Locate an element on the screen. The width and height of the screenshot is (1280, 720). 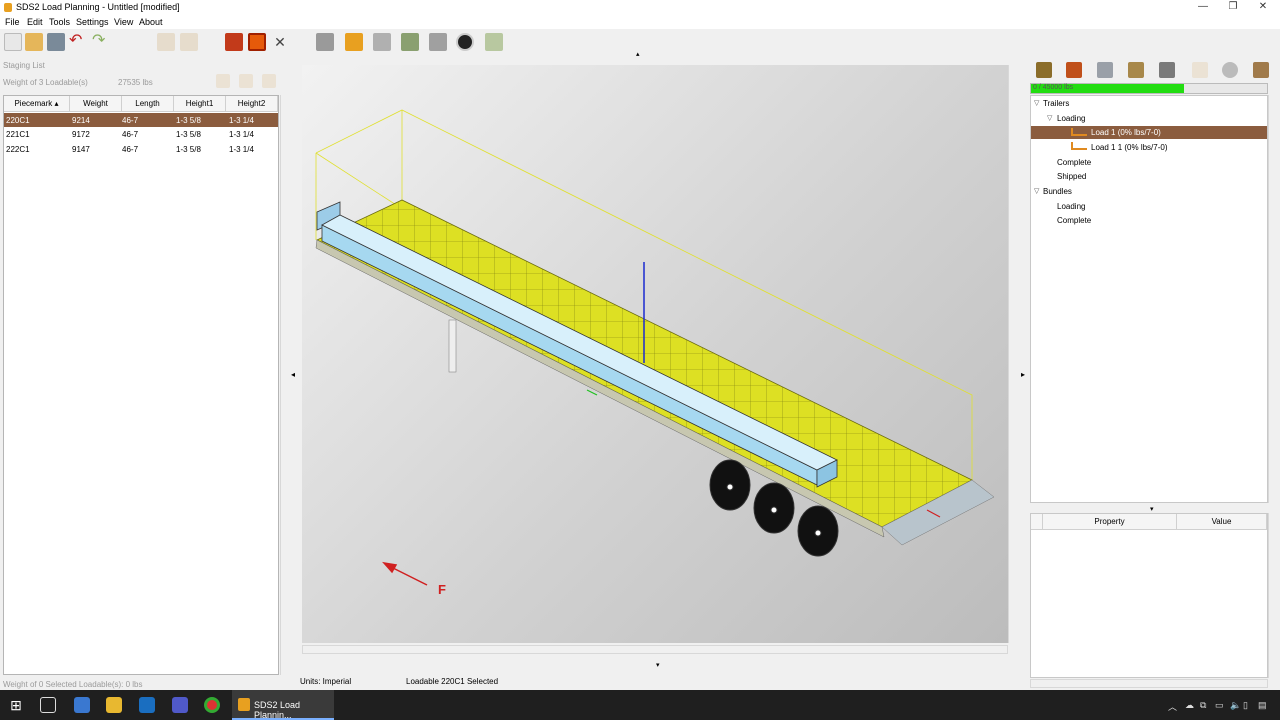
tree-bundles-complete: Complete is located at coordinates (1074, 220).